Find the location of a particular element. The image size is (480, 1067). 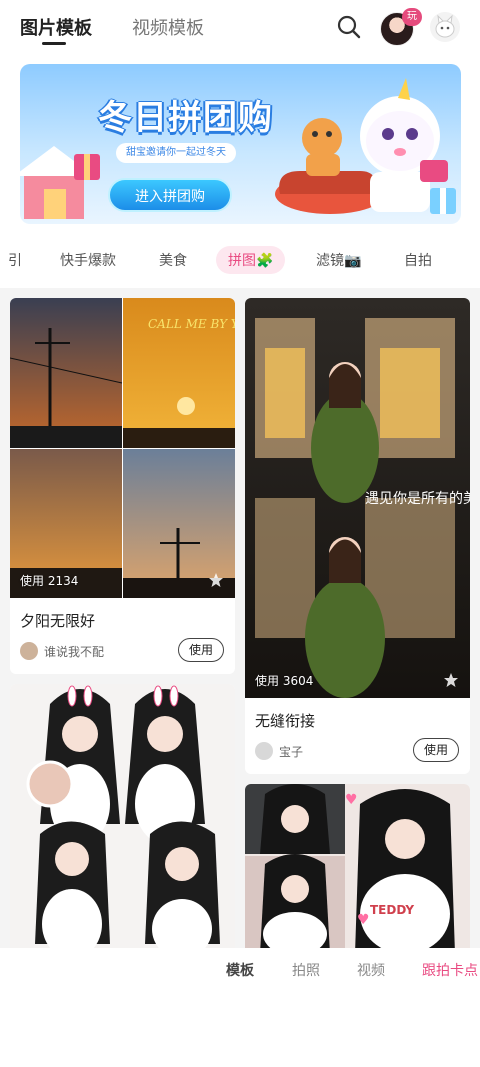

promo-banner: 冬日拼团购 甜宝邀请你一起过冬天 进入拼团购 is located at coordinates (240, 144).